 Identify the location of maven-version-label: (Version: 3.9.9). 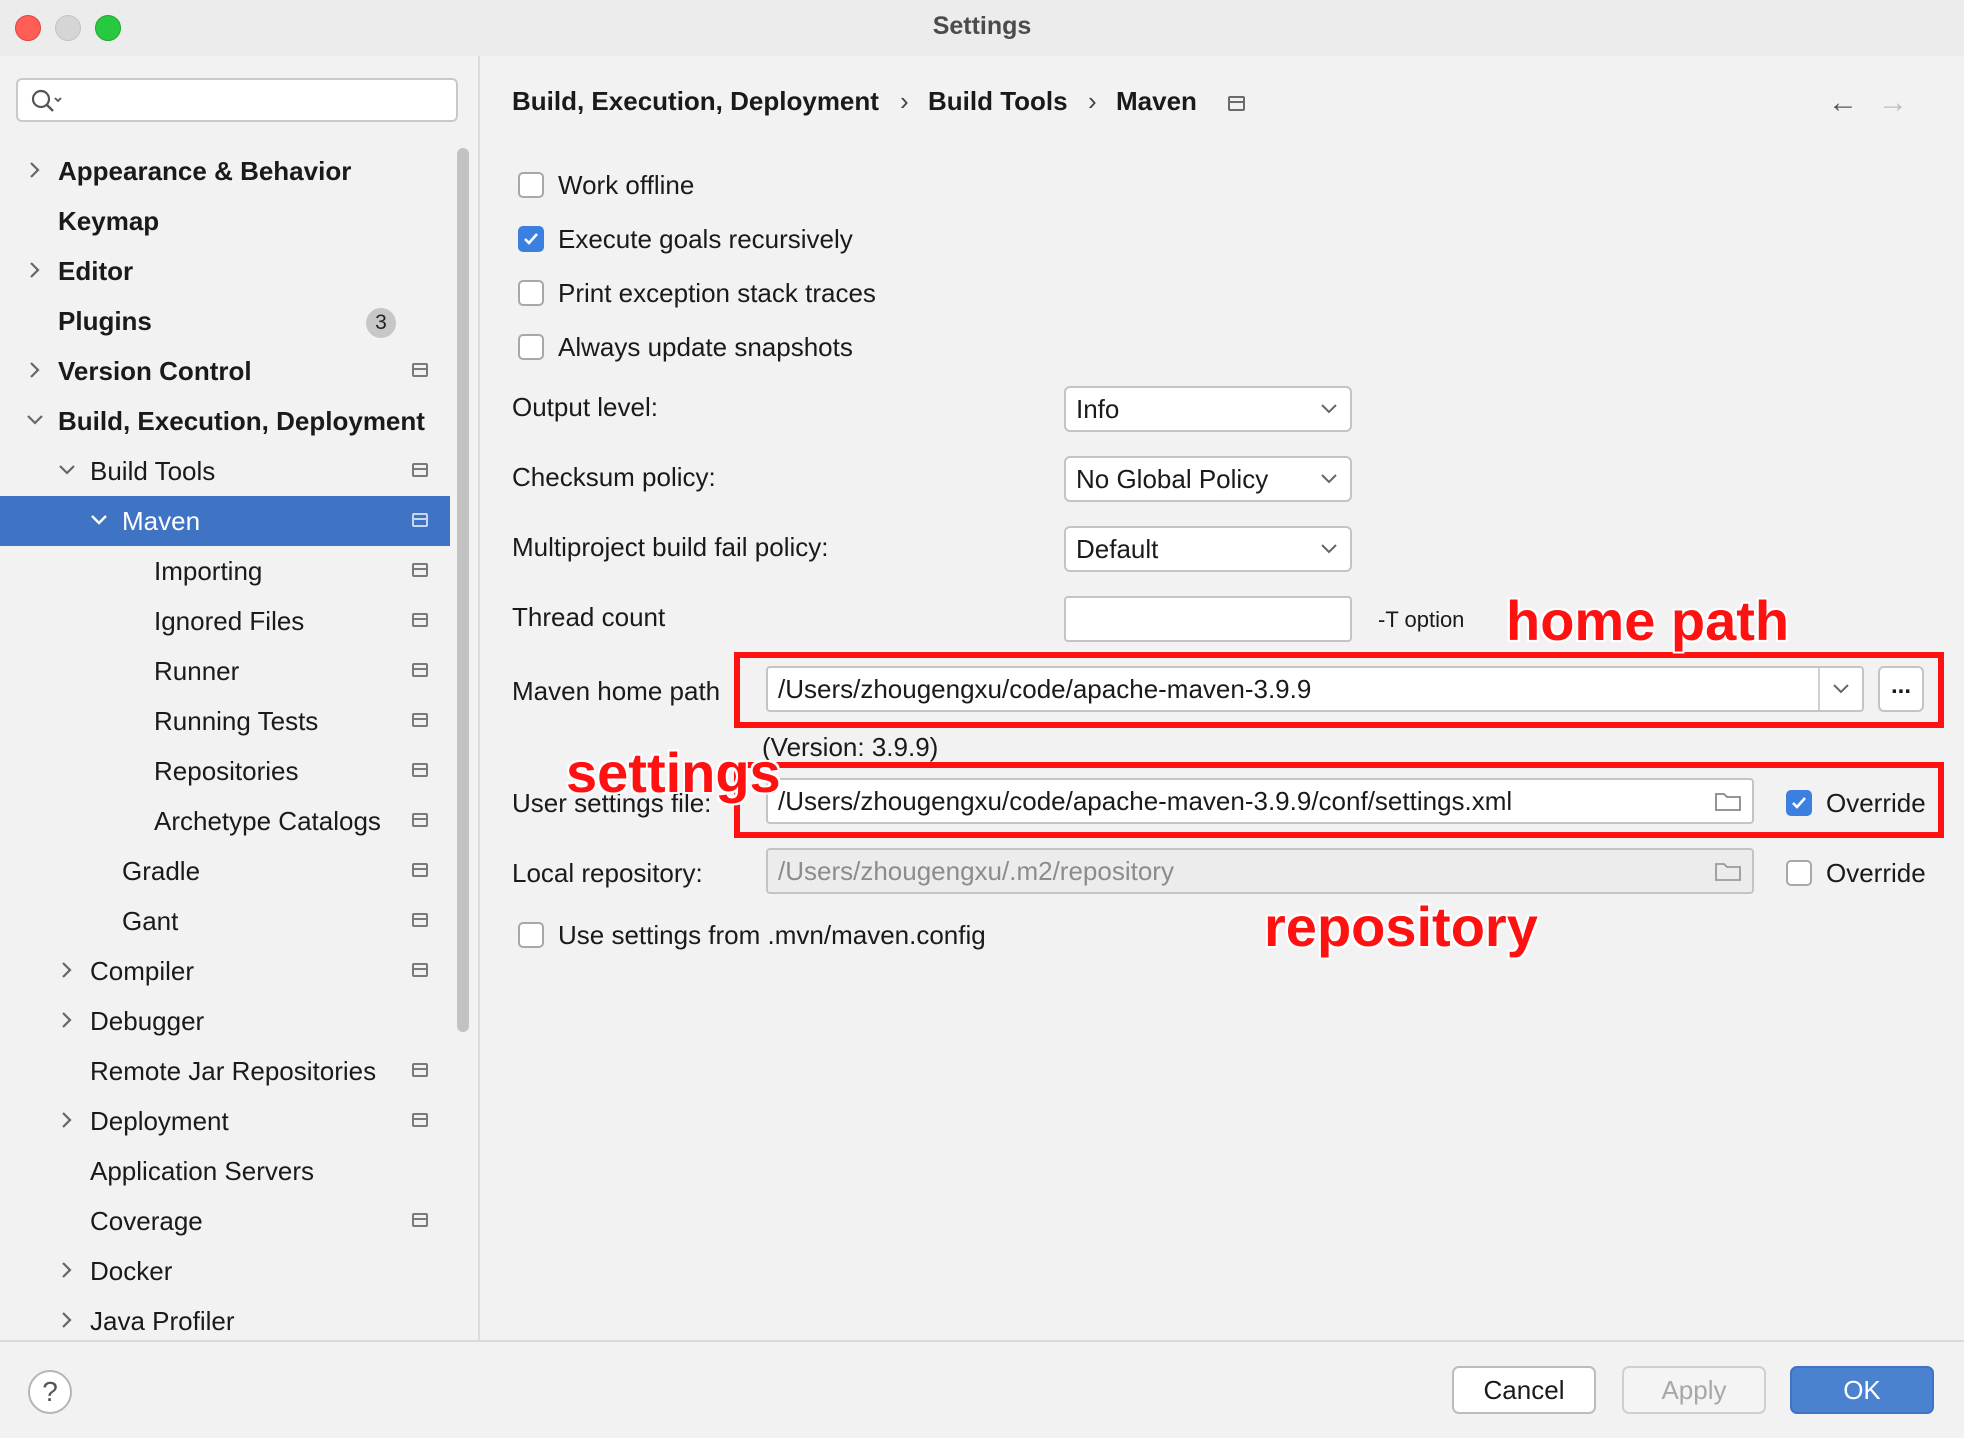
(850, 747).